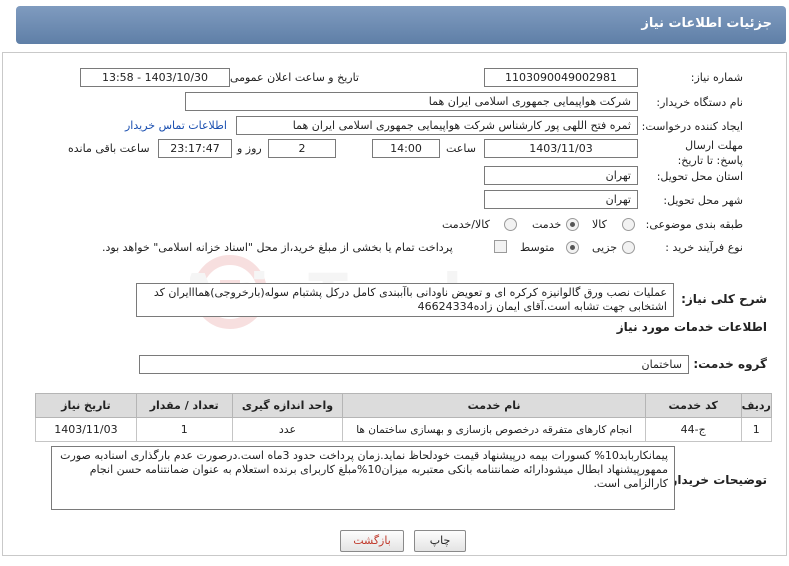  Describe the element at coordinates (287, 429) in the screenshot. I see `cell-unit: عدد` at that location.